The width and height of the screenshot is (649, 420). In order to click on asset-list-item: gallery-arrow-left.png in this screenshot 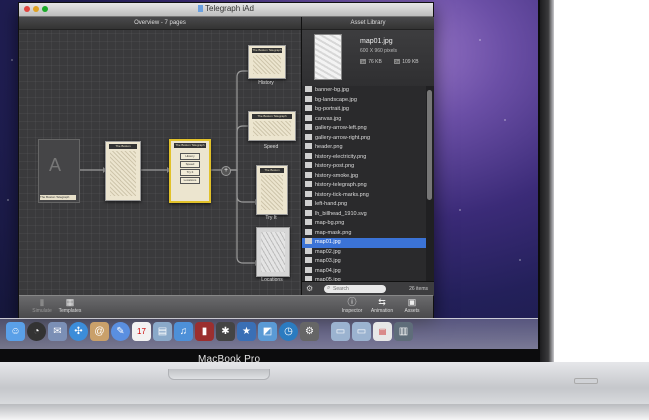, I will do `click(364, 129)`.